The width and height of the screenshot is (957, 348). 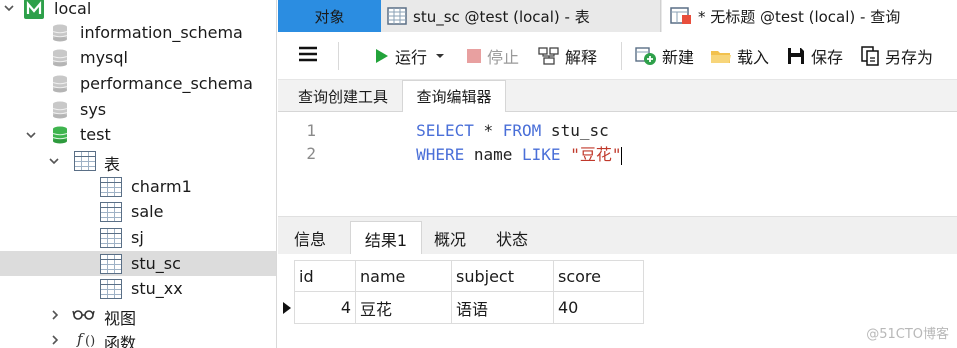 What do you see at coordinates (796, 56) in the screenshot?
I see `save-disk-icon` at bounding box center [796, 56].